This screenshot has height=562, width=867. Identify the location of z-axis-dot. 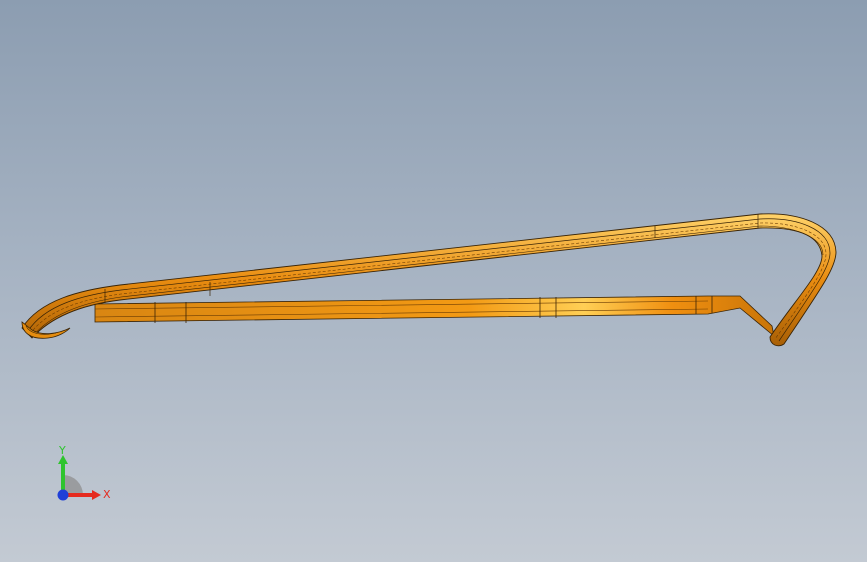
(63, 495).